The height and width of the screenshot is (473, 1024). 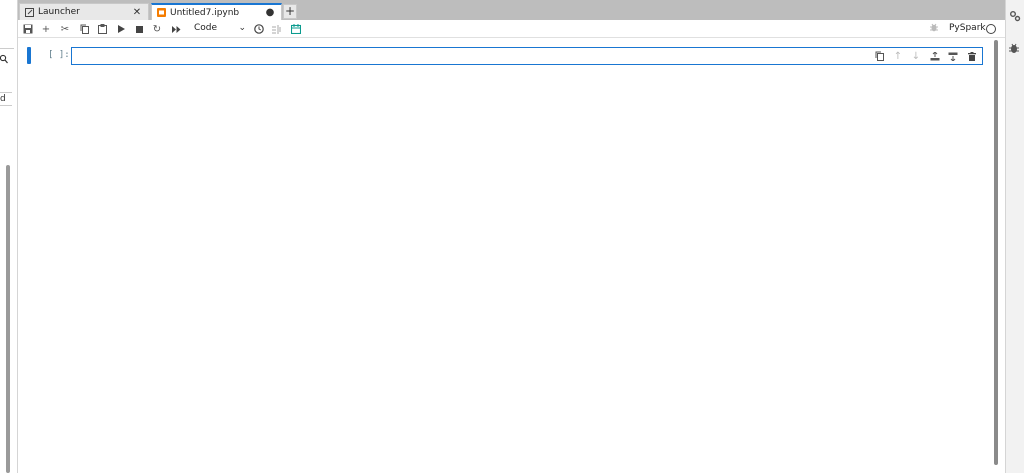 I want to click on input-prompt: [ ]:, so click(x=59, y=55).